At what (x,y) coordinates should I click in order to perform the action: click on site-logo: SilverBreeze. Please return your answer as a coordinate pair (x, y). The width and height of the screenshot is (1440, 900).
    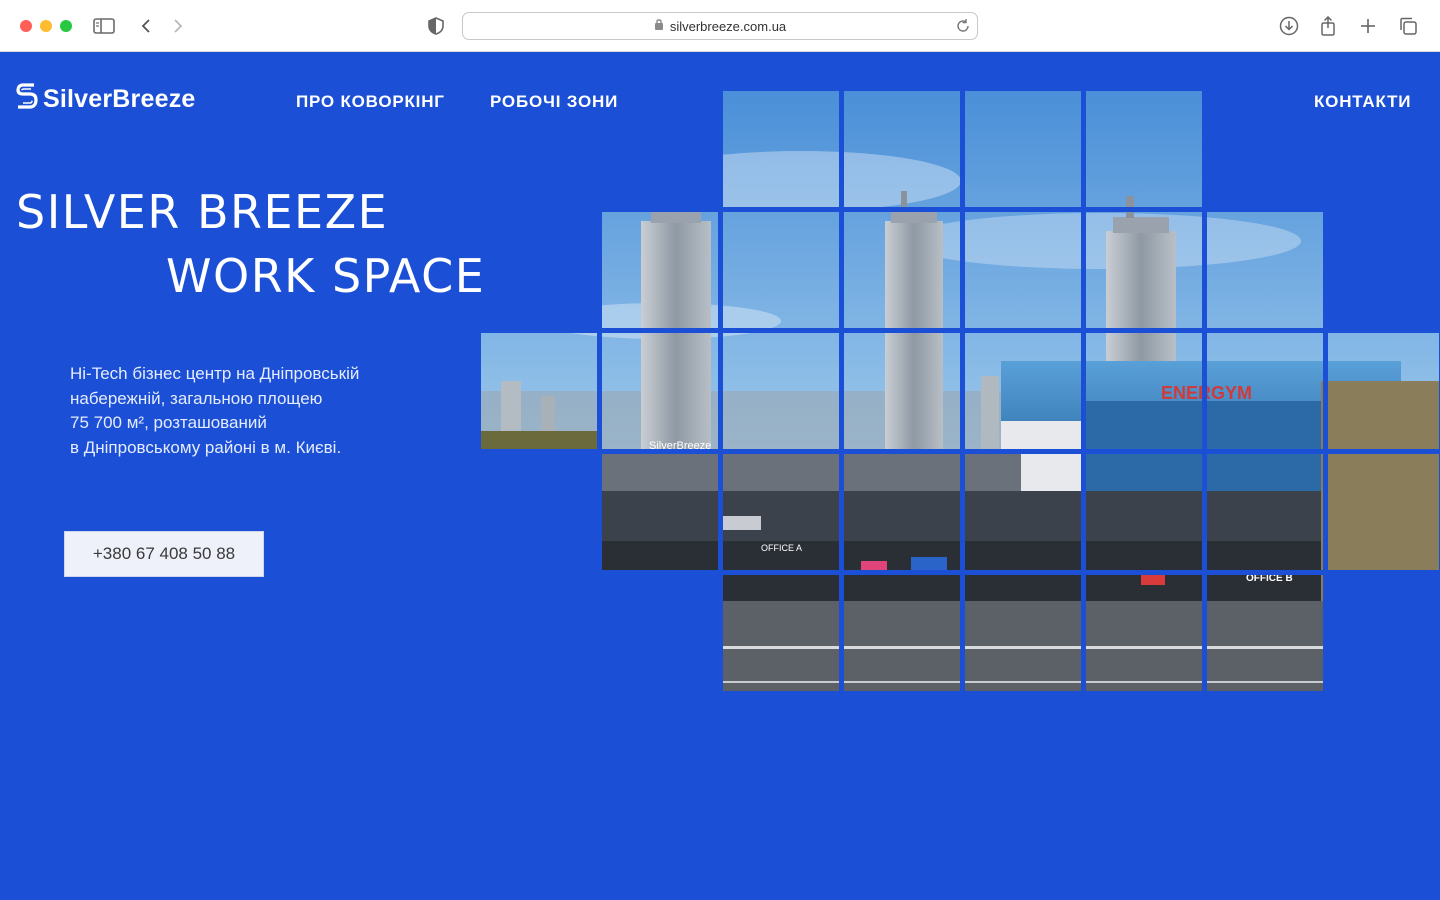
    Looking at the image, I should click on (105, 99).